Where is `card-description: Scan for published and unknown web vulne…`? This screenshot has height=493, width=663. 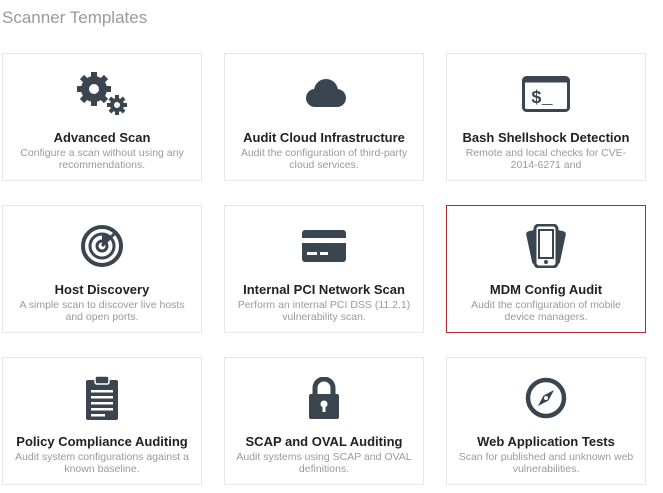 card-description: Scan for published and unknown web vulne… is located at coordinates (546, 463).